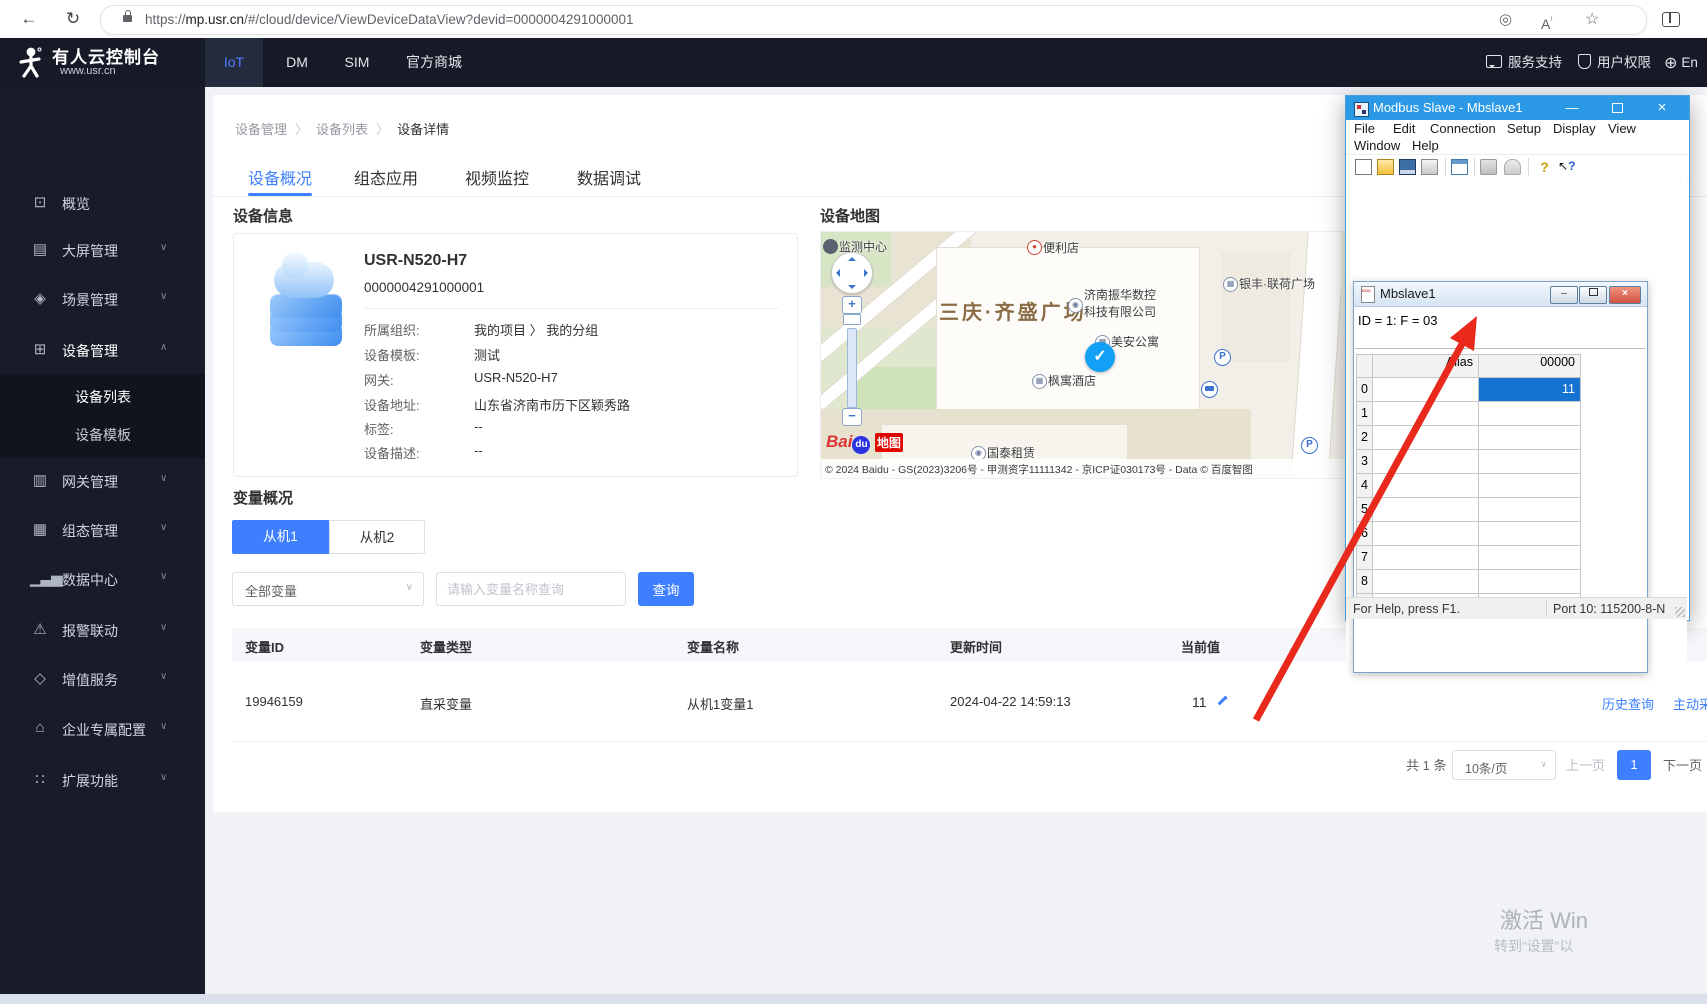 This screenshot has height=1004, width=1707. I want to click on map-zoom-slider-track, so click(852, 368).